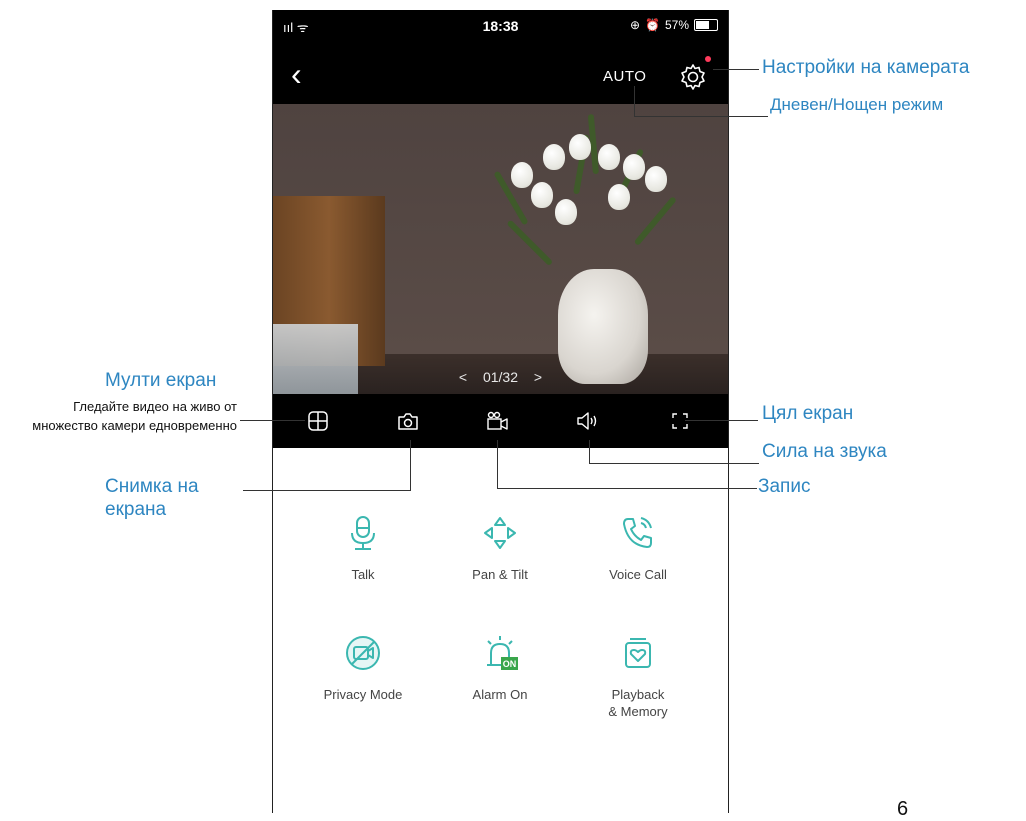 This screenshot has width=1026, height=821. Describe the element at coordinates (638, 676) in the screenshot. I see `feature-playback: Playback & Memory` at that location.